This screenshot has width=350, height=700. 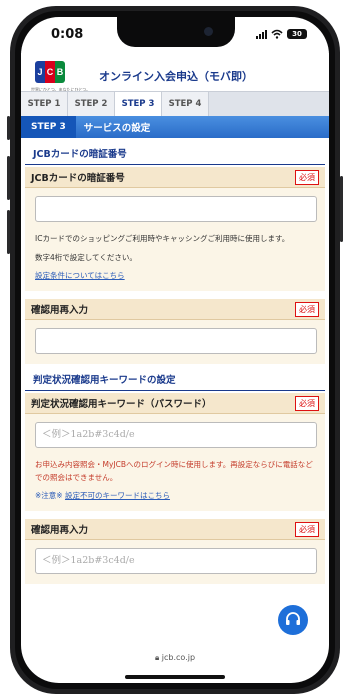 I want to click on battery-icon: 30, so click(x=297, y=34).